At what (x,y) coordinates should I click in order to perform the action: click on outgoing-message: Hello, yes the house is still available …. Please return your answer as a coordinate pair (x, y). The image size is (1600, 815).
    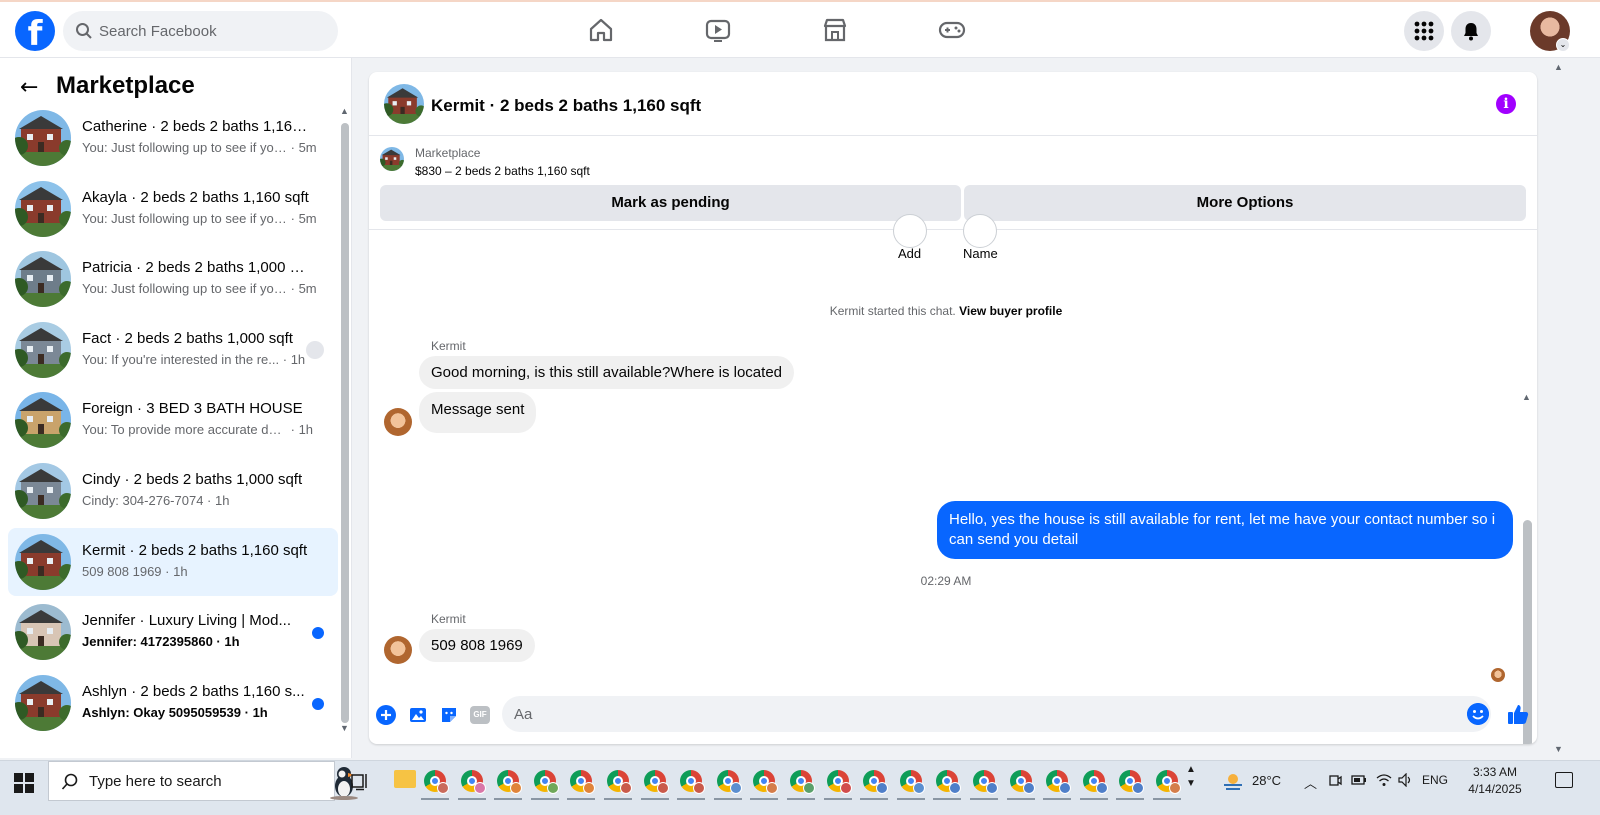
    Looking at the image, I should click on (1225, 530).